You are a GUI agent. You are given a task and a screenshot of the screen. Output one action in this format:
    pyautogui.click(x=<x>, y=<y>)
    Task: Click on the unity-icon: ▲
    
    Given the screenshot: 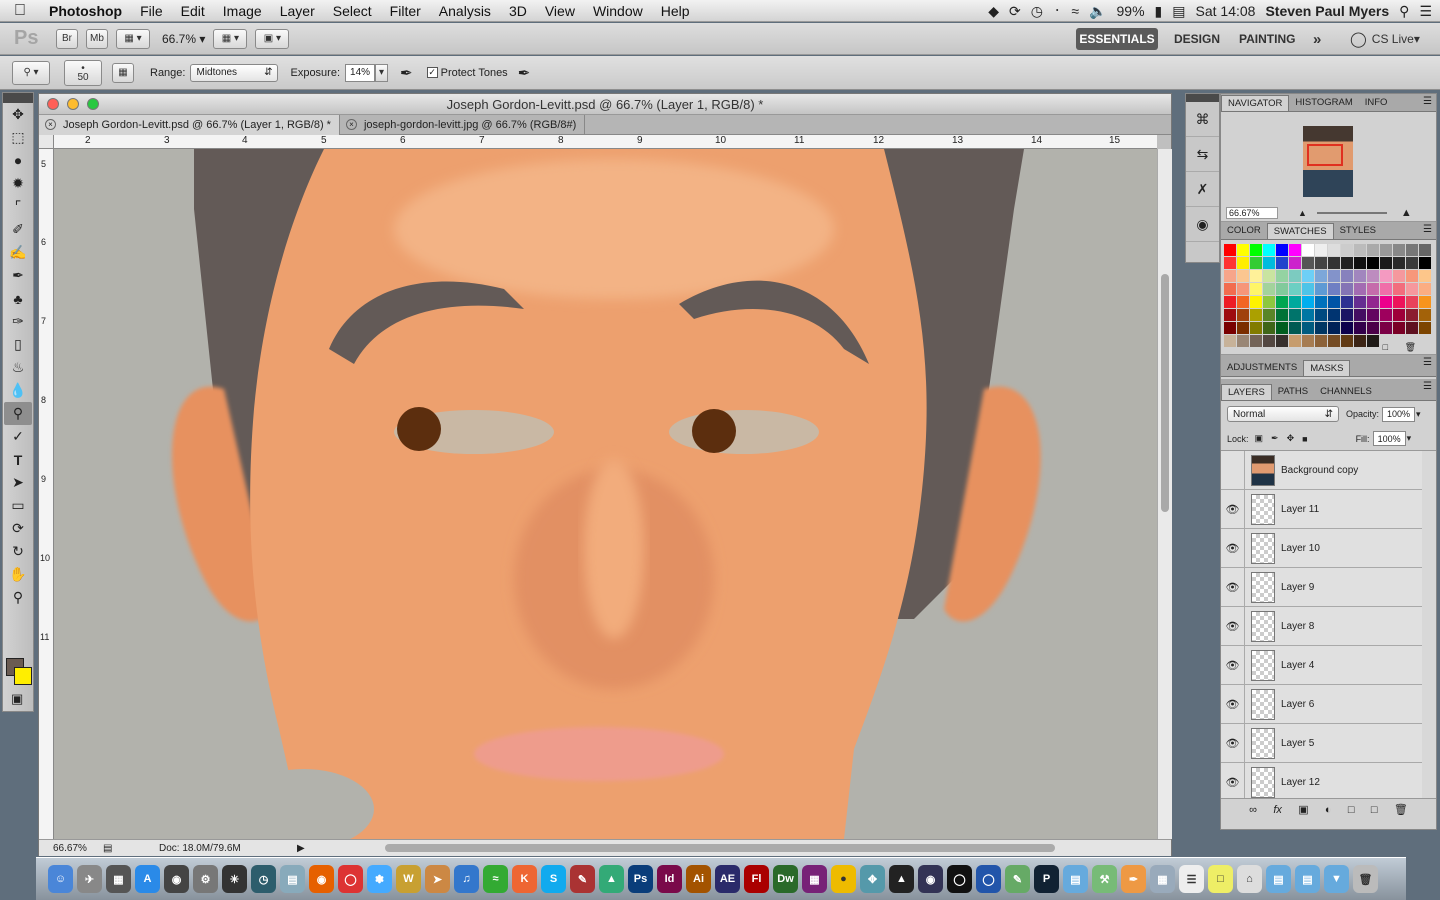 What is the action you would take?
    pyautogui.click(x=901, y=879)
    